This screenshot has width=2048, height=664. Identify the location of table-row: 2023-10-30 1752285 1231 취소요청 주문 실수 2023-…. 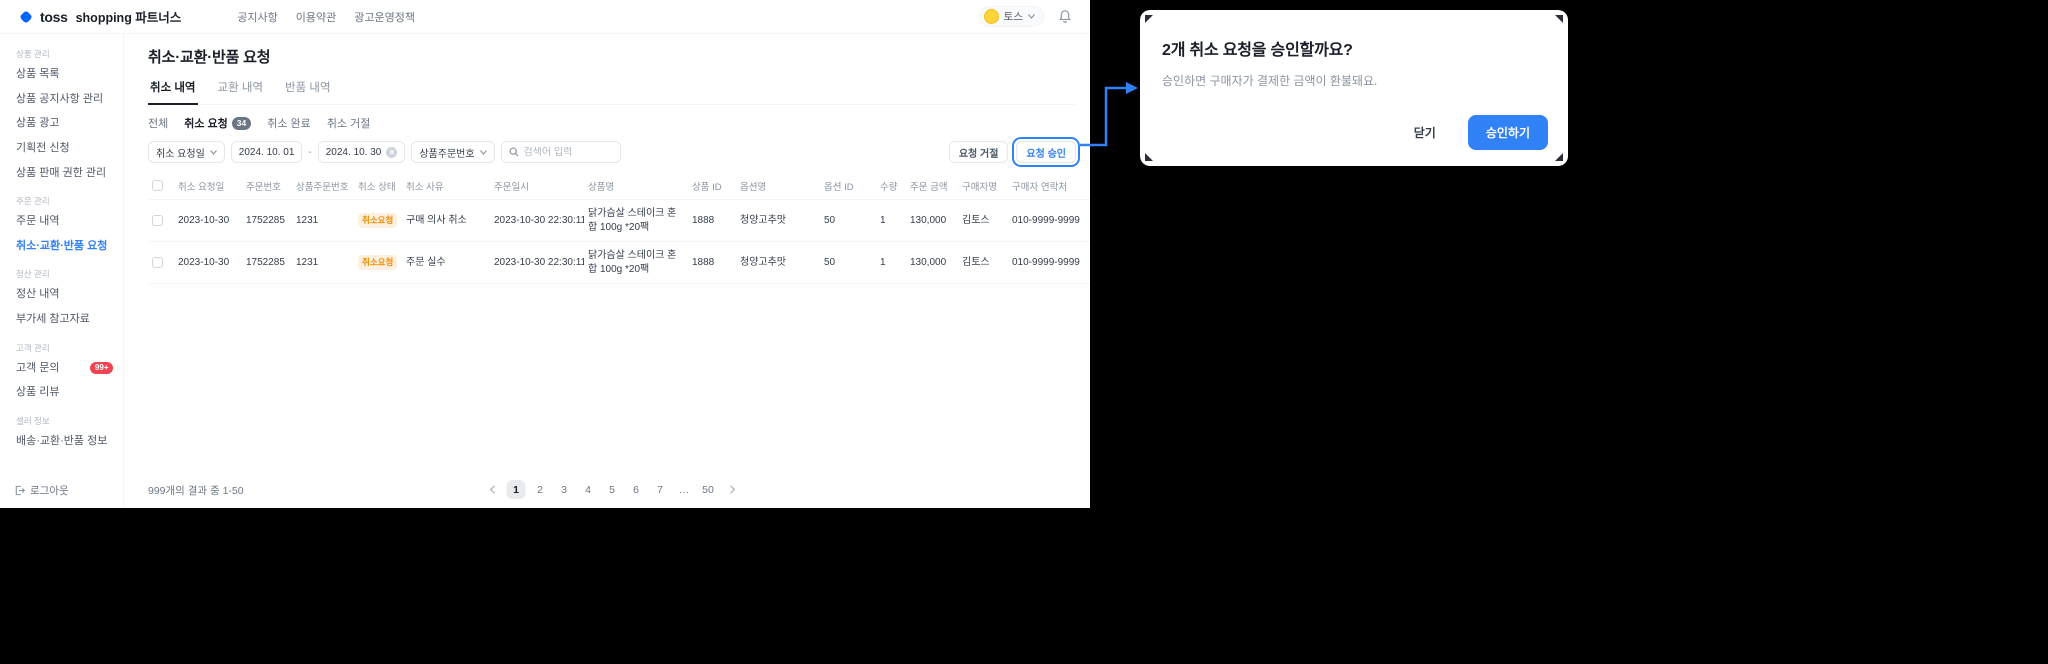
(619, 262).